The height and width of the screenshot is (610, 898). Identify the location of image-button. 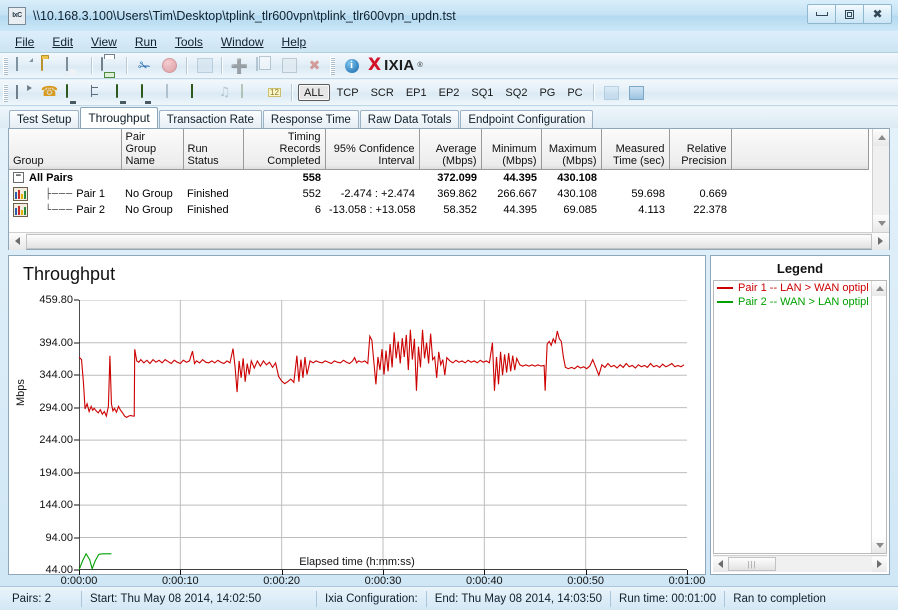
(249, 93).